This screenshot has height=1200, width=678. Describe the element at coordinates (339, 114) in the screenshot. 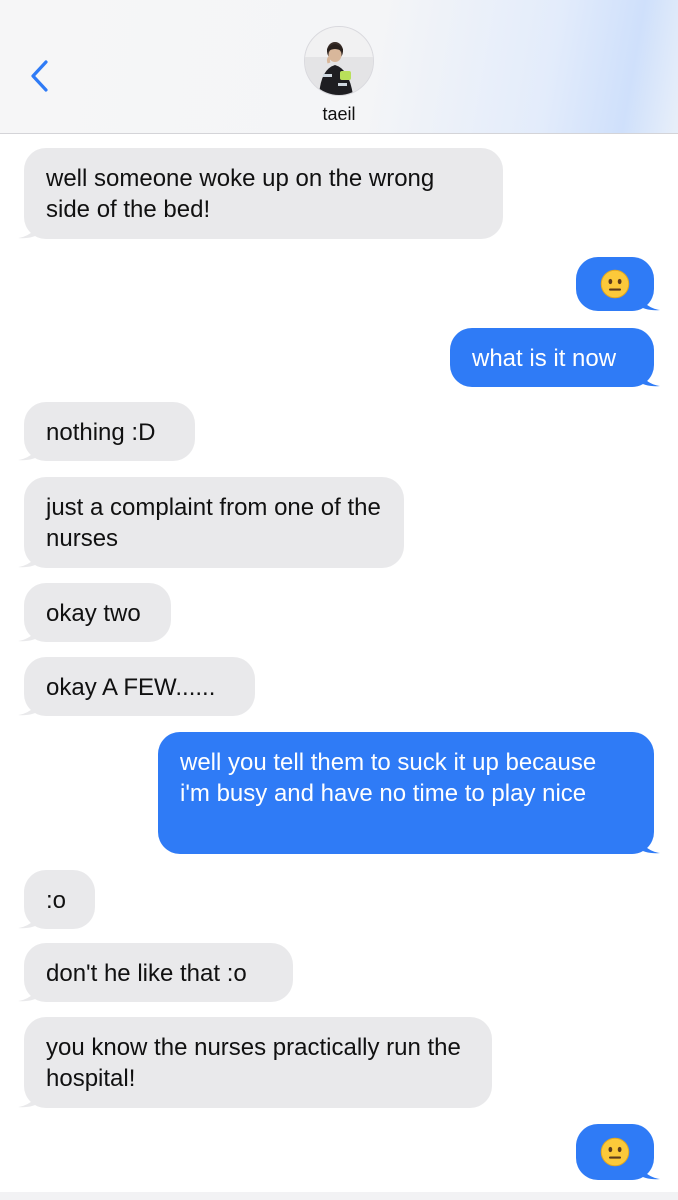

I see `contact-name: taeil` at that location.